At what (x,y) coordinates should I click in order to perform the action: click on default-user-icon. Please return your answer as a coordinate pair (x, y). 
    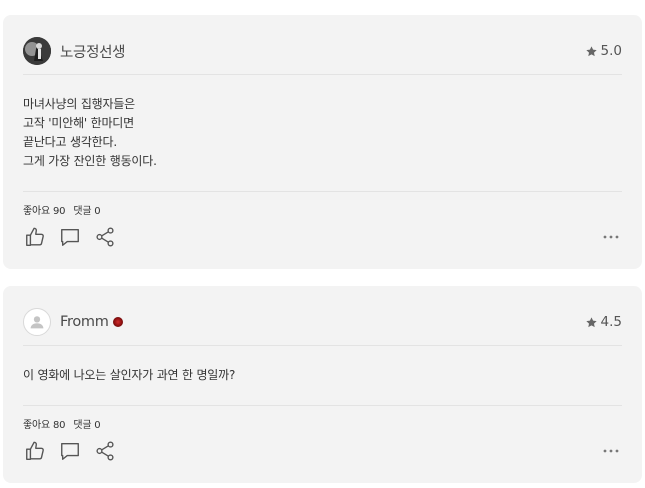
    Looking at the image, I should click on (37, 322).